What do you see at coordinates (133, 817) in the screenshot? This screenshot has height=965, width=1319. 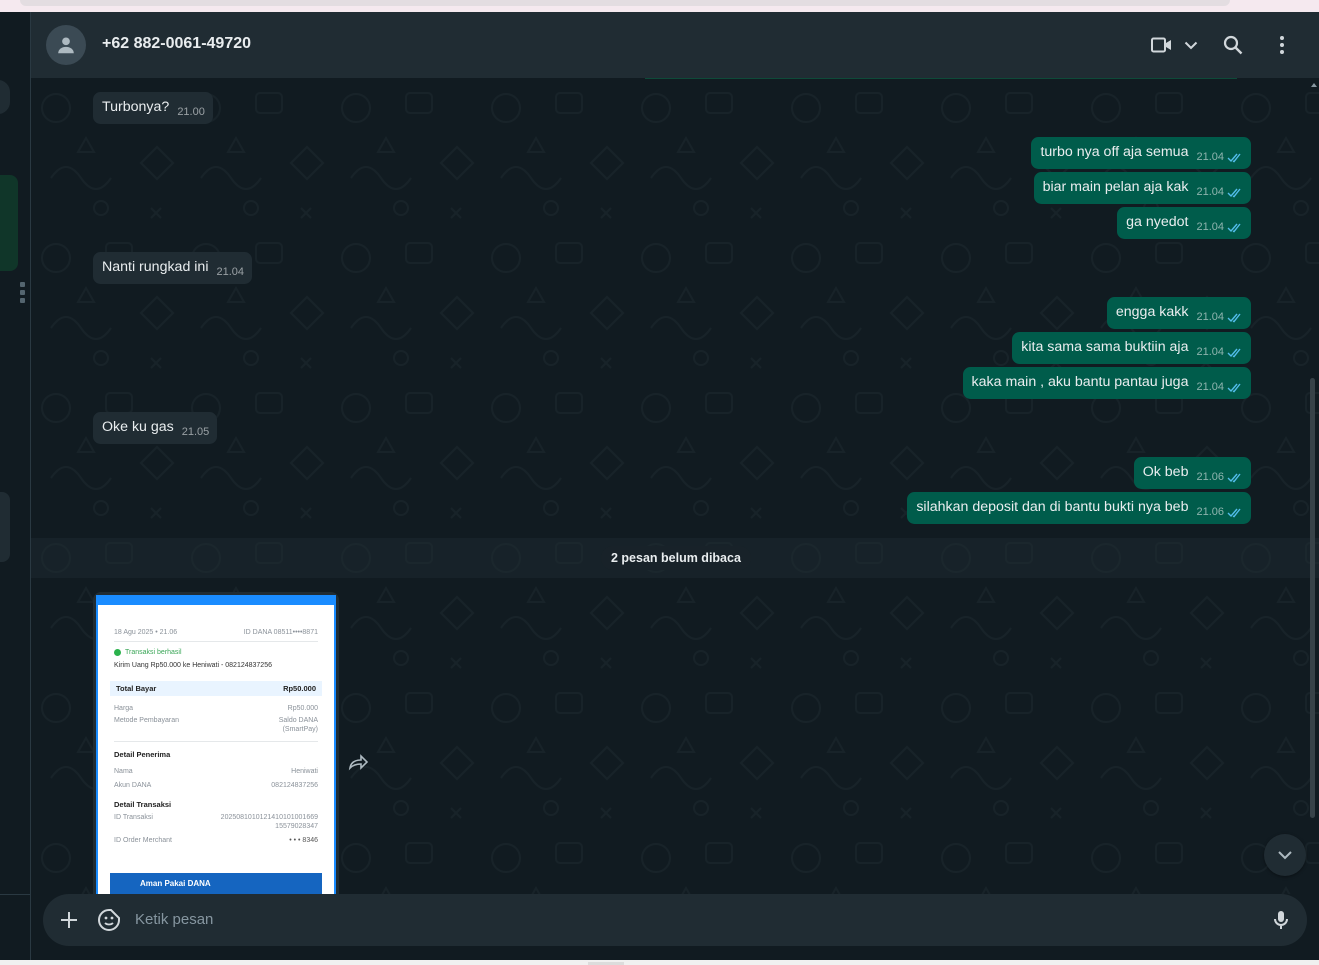 I see `id-transaksi-label: ID Transaksi` at bounding box center [133, 817].